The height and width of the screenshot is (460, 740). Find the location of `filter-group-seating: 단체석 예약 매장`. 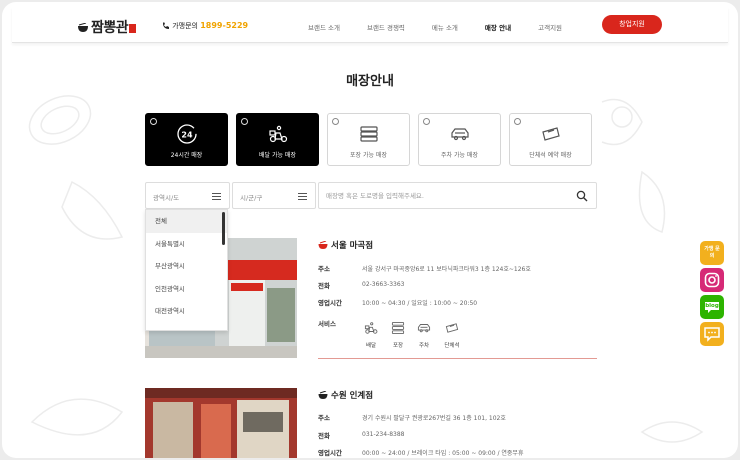

filter-group-seating: 단체석 예약 매장 is located at coordinates (550, 139).